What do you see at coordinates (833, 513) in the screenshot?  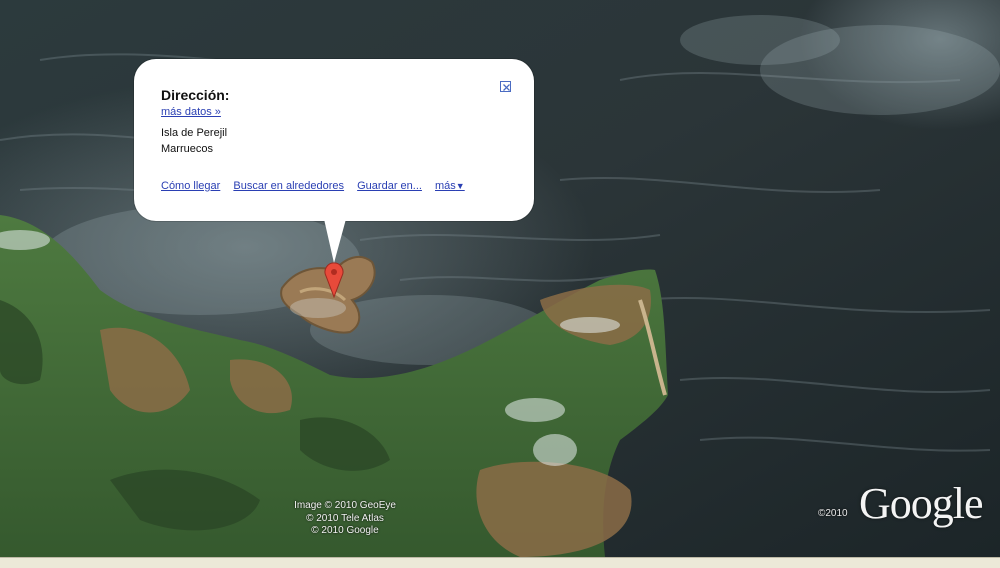 I see `copyright-year: ©2010` at bounding box center [833, 513].